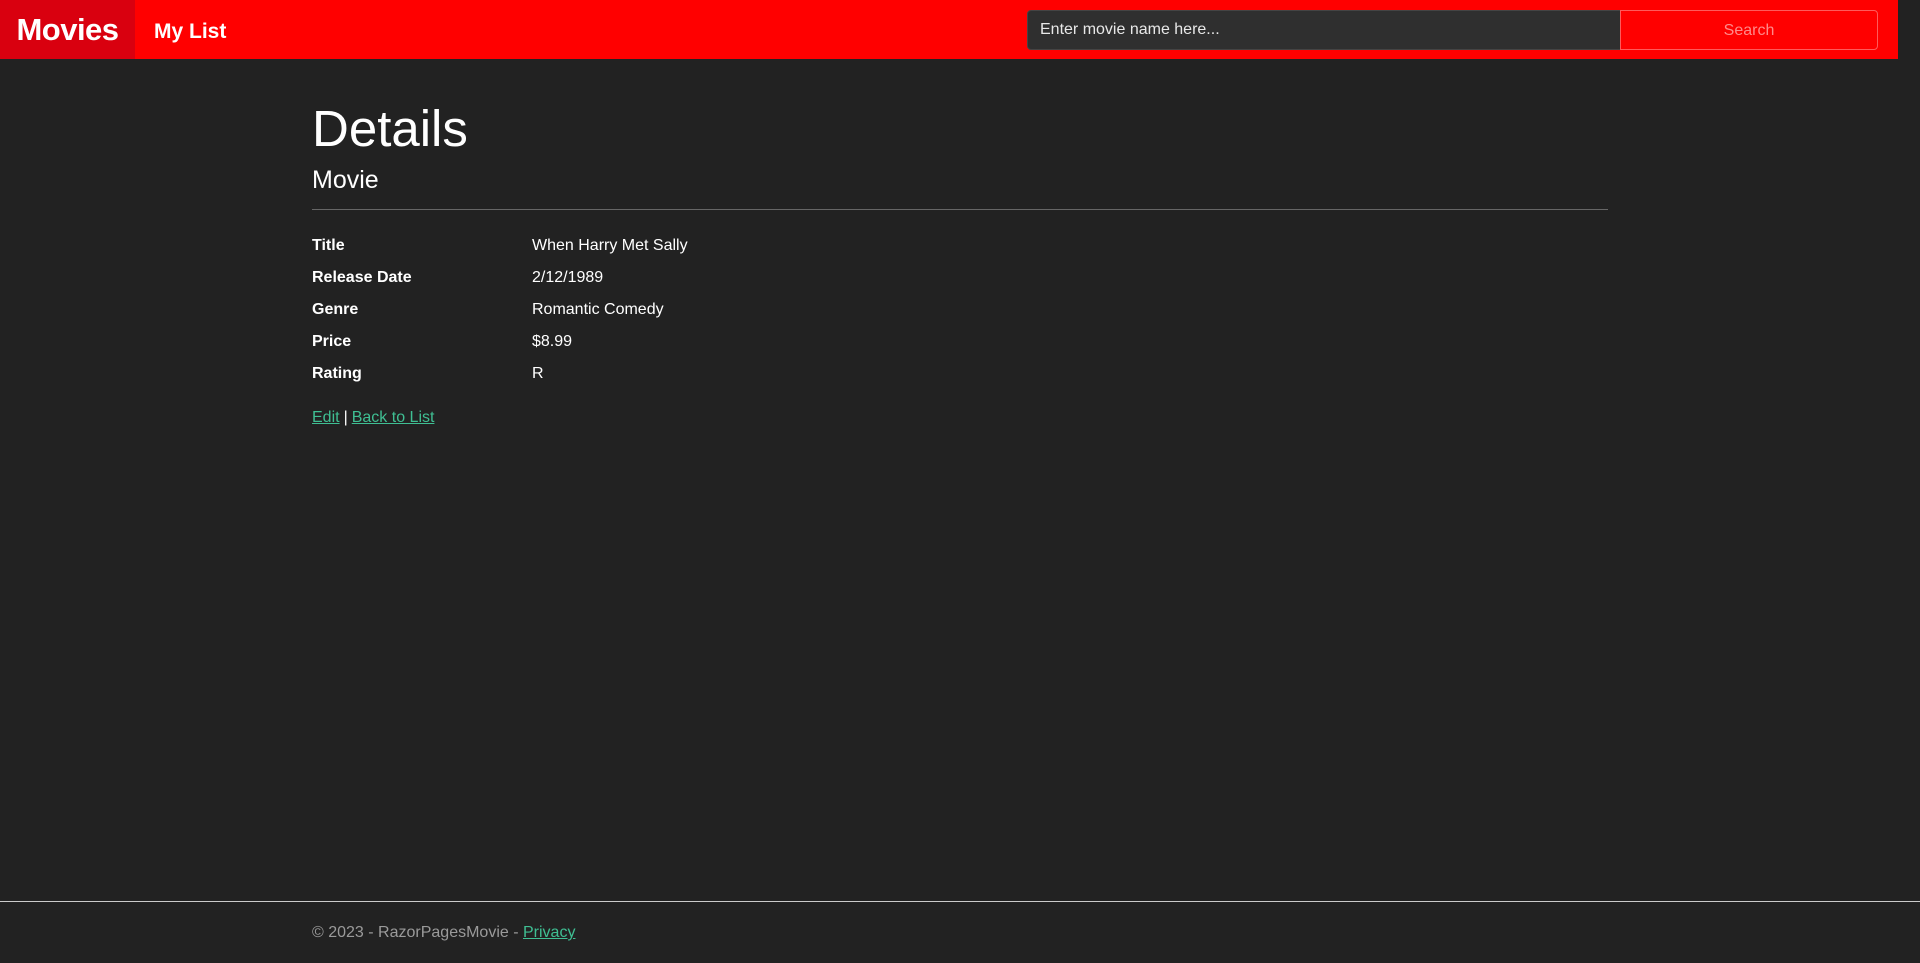 The height and width of the screenshot is (963, 1920). Describe the element at coordinates (362, 277) in the screenshot. I see `detail-label: Release Date` at that location.